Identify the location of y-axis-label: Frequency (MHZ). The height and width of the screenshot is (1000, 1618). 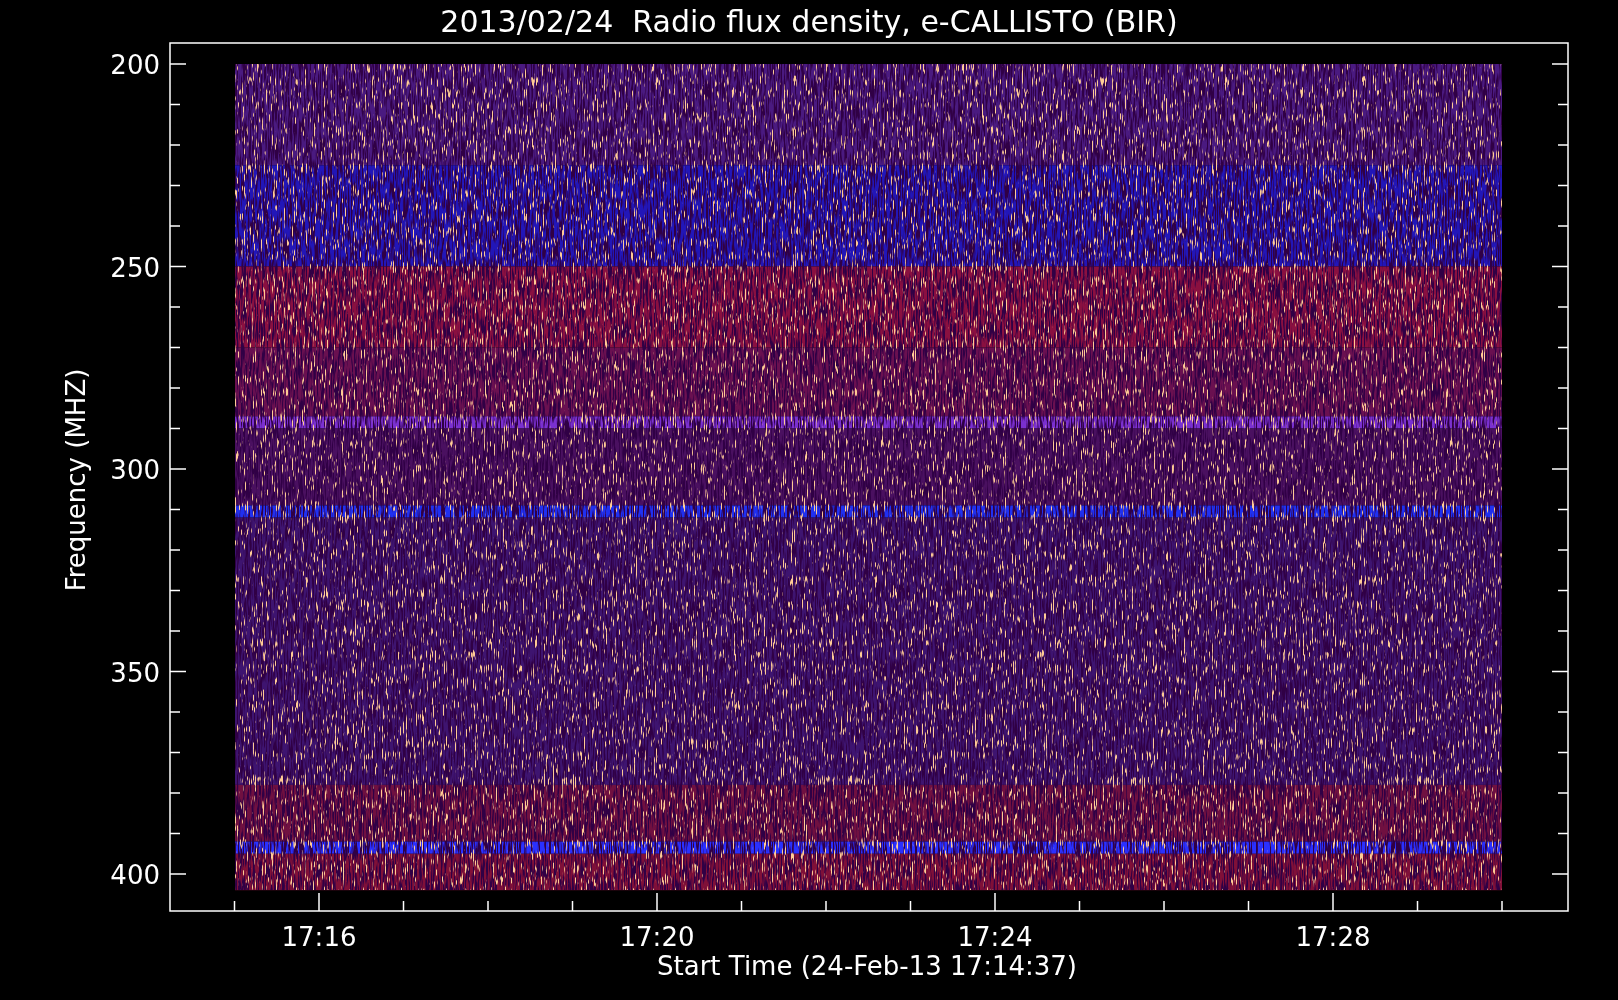
(76, 480).